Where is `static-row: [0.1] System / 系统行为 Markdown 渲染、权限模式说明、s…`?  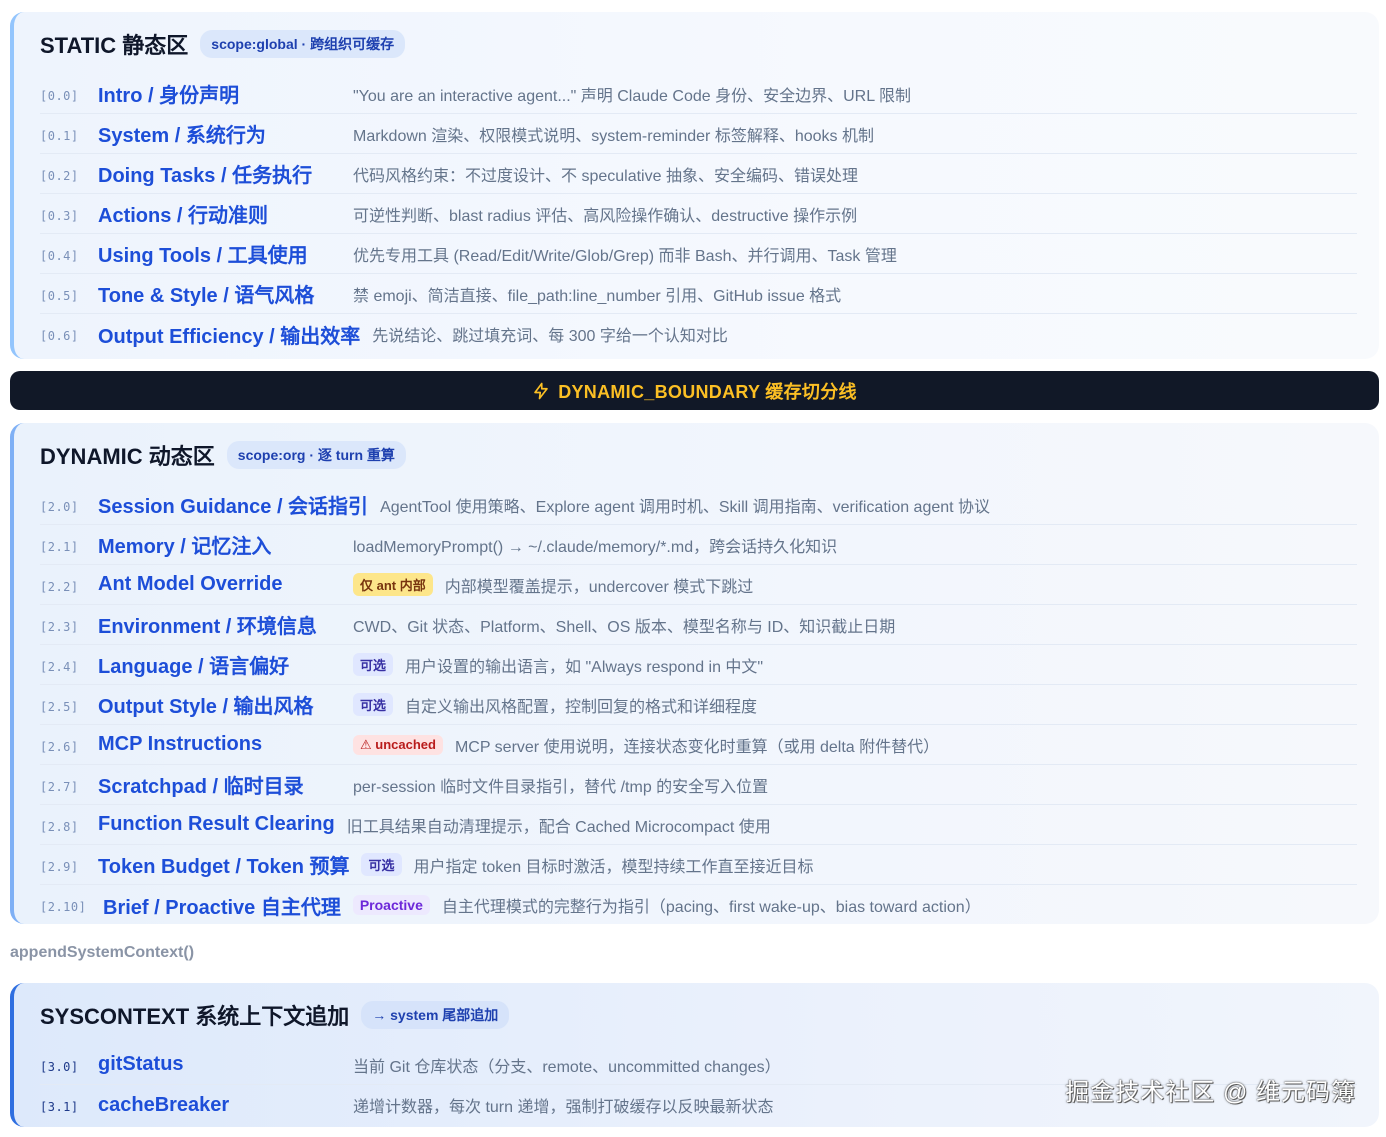
static-row: [0.1] System / 系统行为 Markdown 渲染、权限模式说明、s… is located at coordinates (698, 134).